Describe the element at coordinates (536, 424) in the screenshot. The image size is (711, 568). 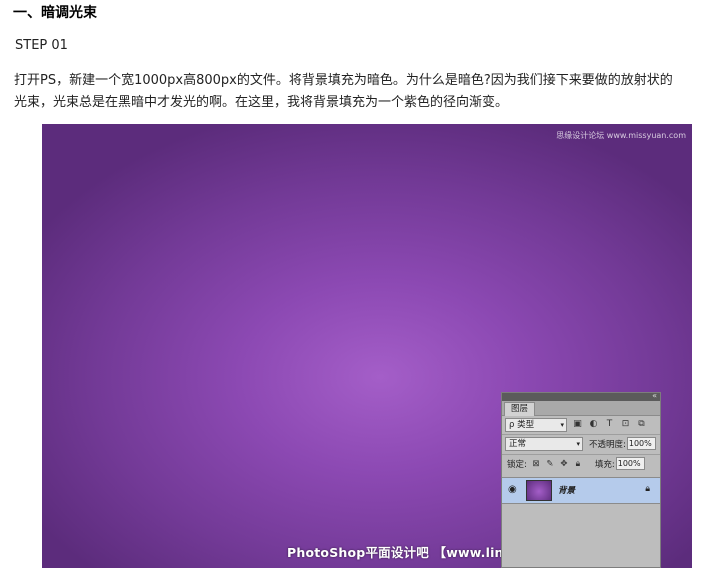
I see `layer-filter-select: ρ 类型 ▾` at that location.